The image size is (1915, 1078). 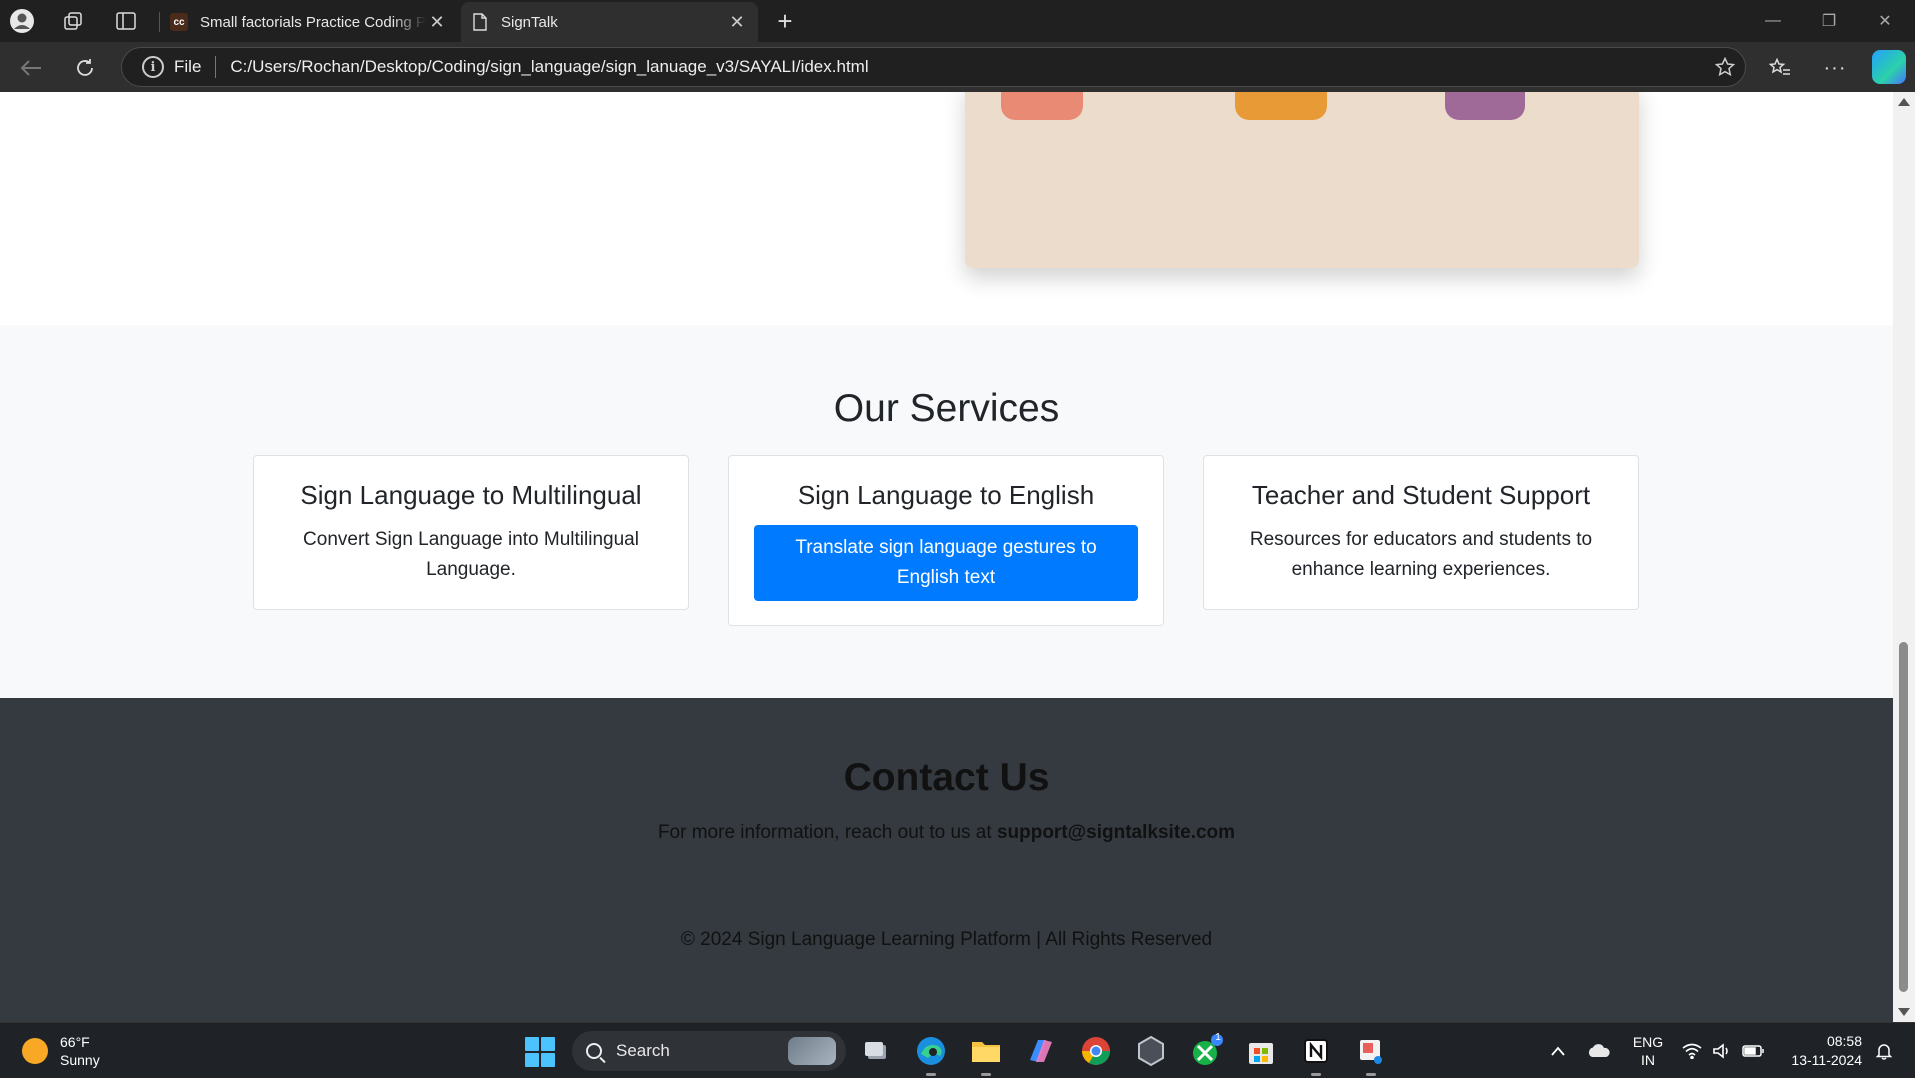 What do you see at coordinates (1903, 817) in the screenshot?
I see `scrollbar-thumb` at bounding box center [1903, 817].